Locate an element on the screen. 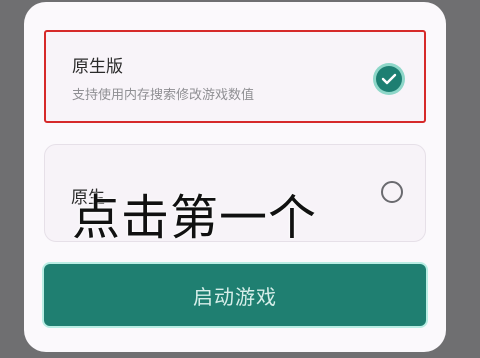 This screenshot has height=358, width=480. start-game-button: 启动游戏 is located at coordinates (235, 295).